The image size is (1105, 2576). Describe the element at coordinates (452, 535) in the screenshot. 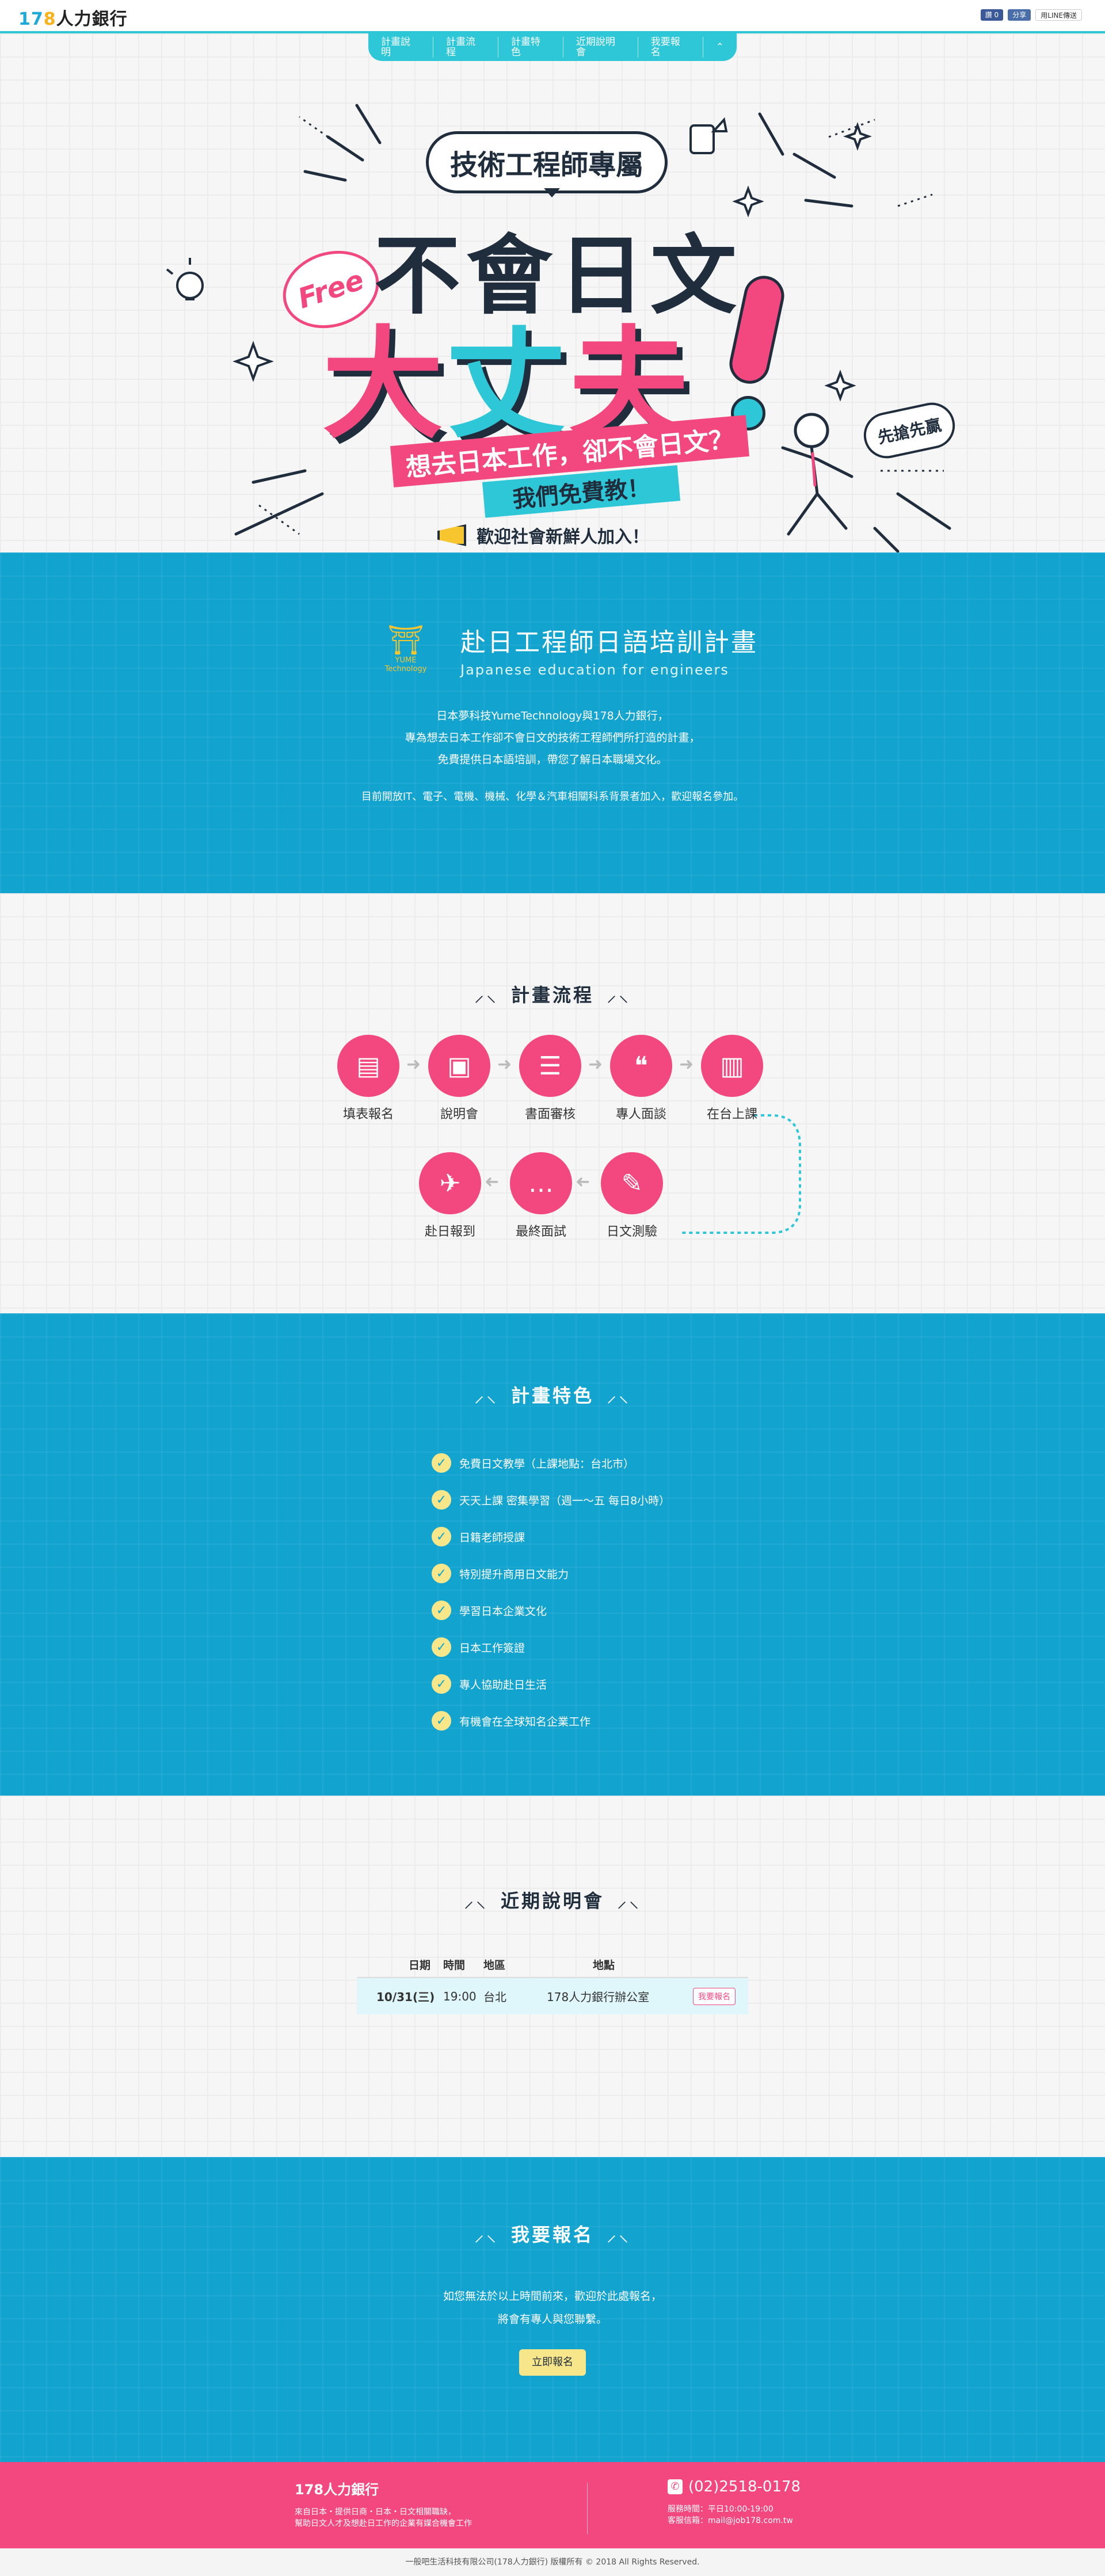

I see `megaphone-icon` at that location.